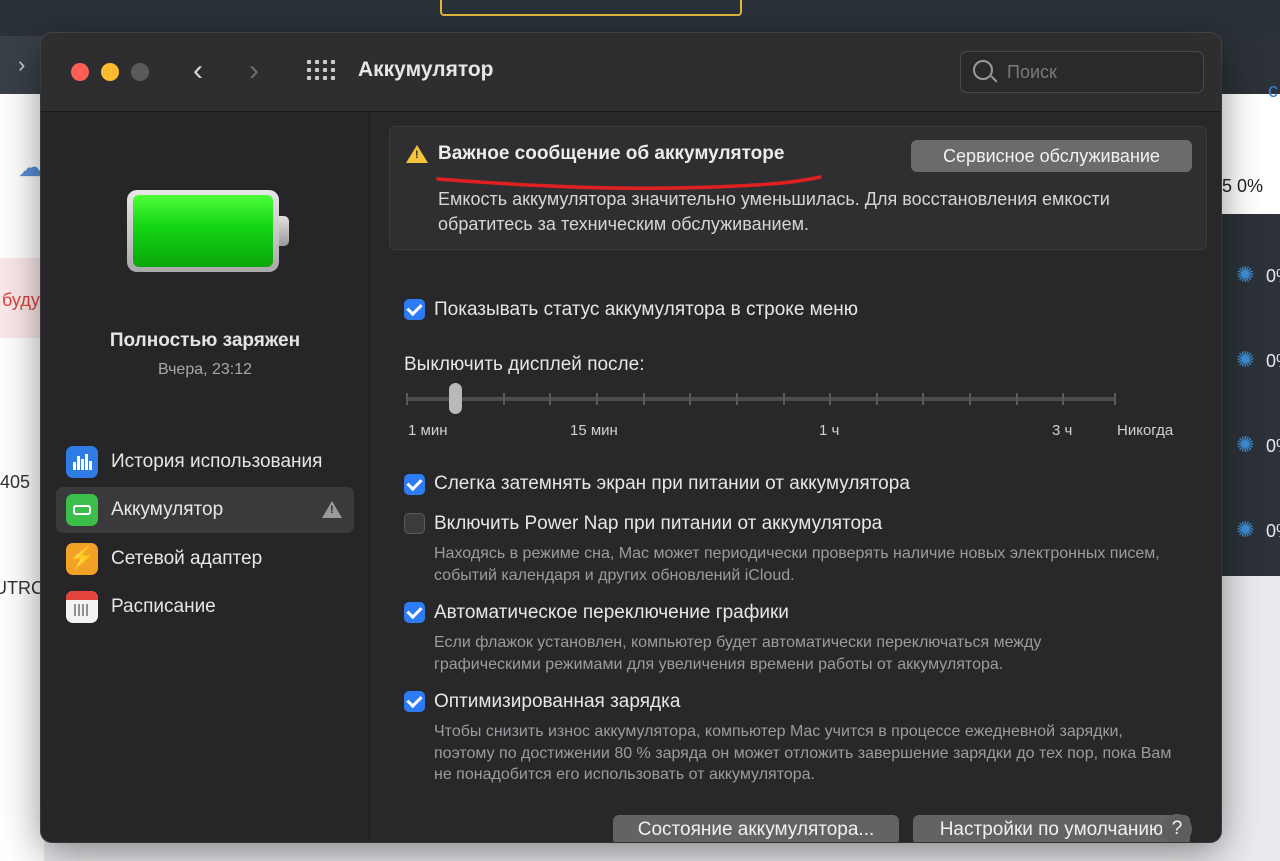  Describe the element at coordinates (761, 399) in the screenshot. I see `display-off-slider-track` at that location.